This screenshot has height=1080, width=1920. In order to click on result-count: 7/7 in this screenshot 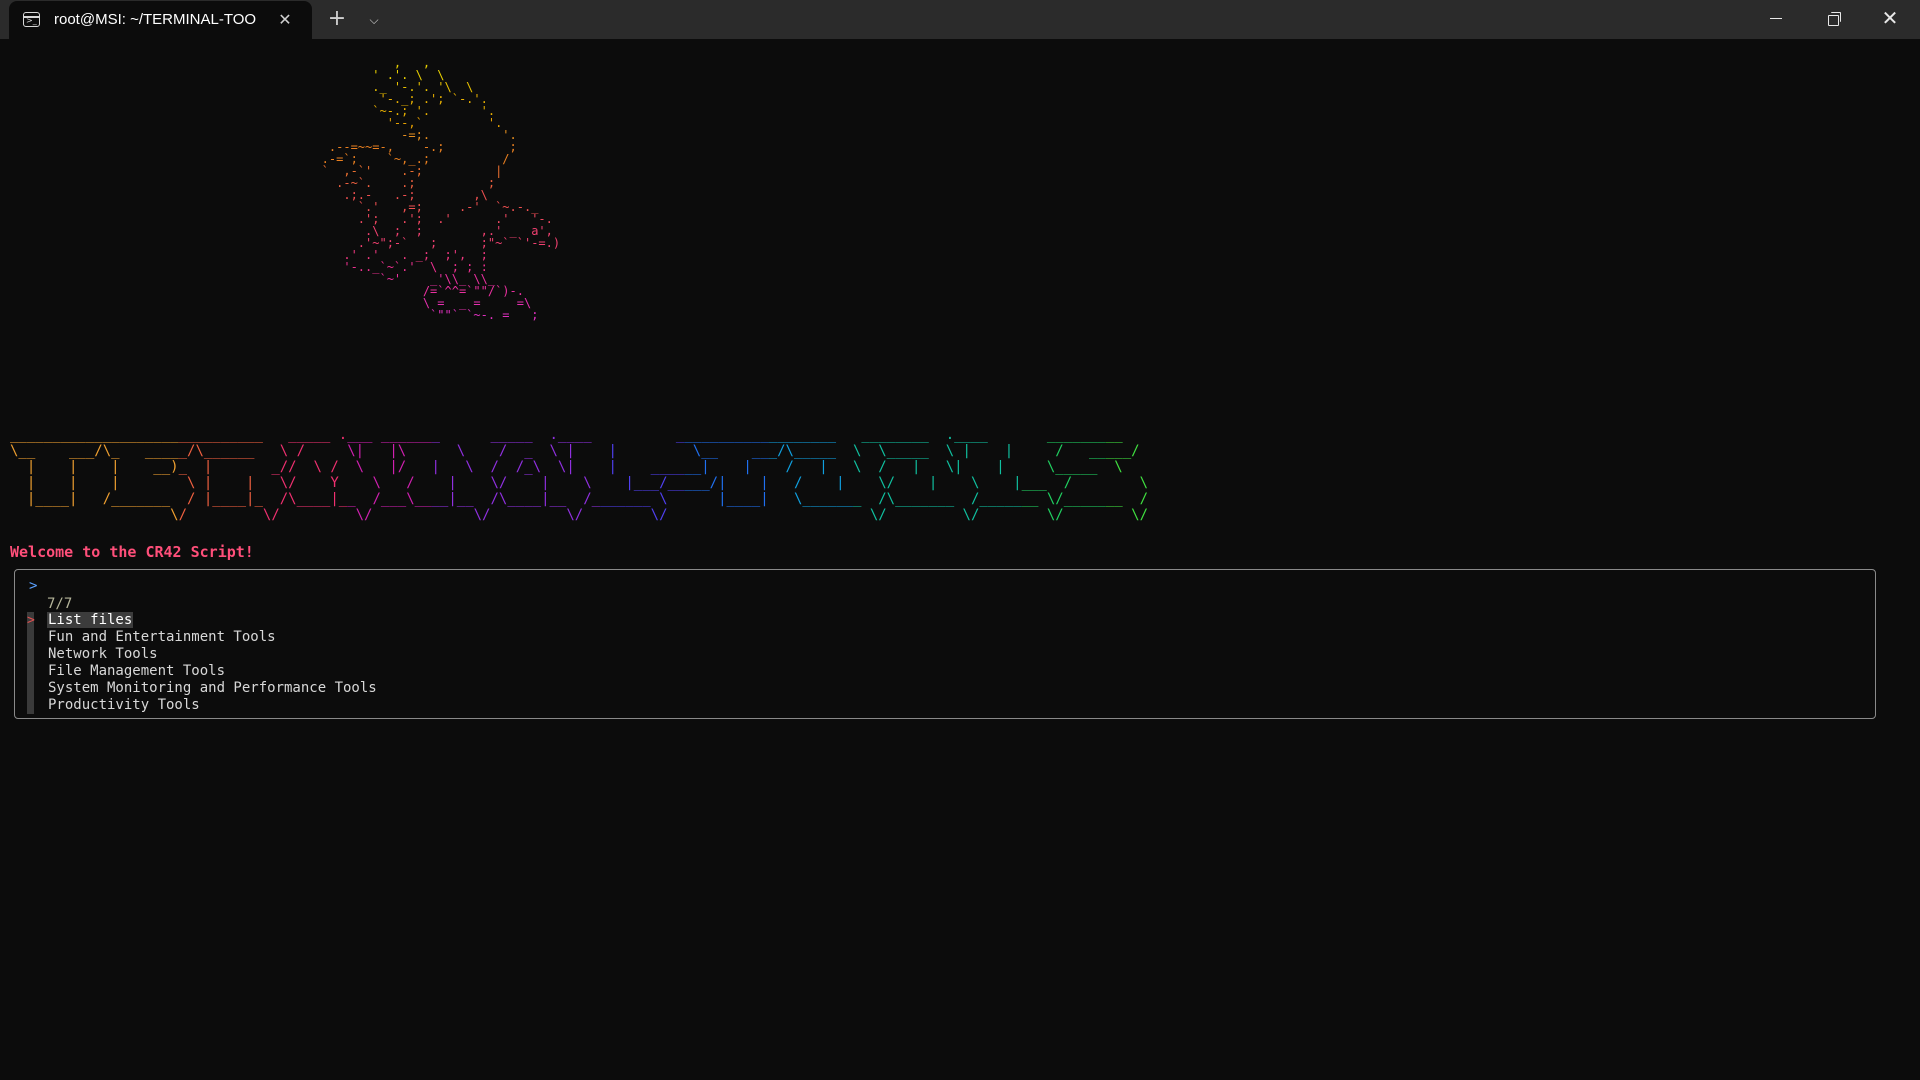, I will do `click(60, 604)`.